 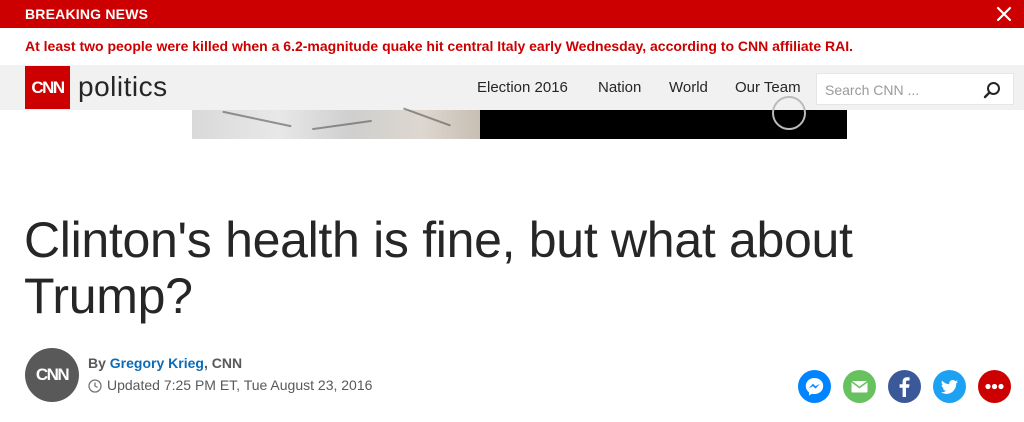 What do you see at coordinates (99, 363) in the screenshot?
I see `byline-prefix: By` at bounding box center [99, 363].